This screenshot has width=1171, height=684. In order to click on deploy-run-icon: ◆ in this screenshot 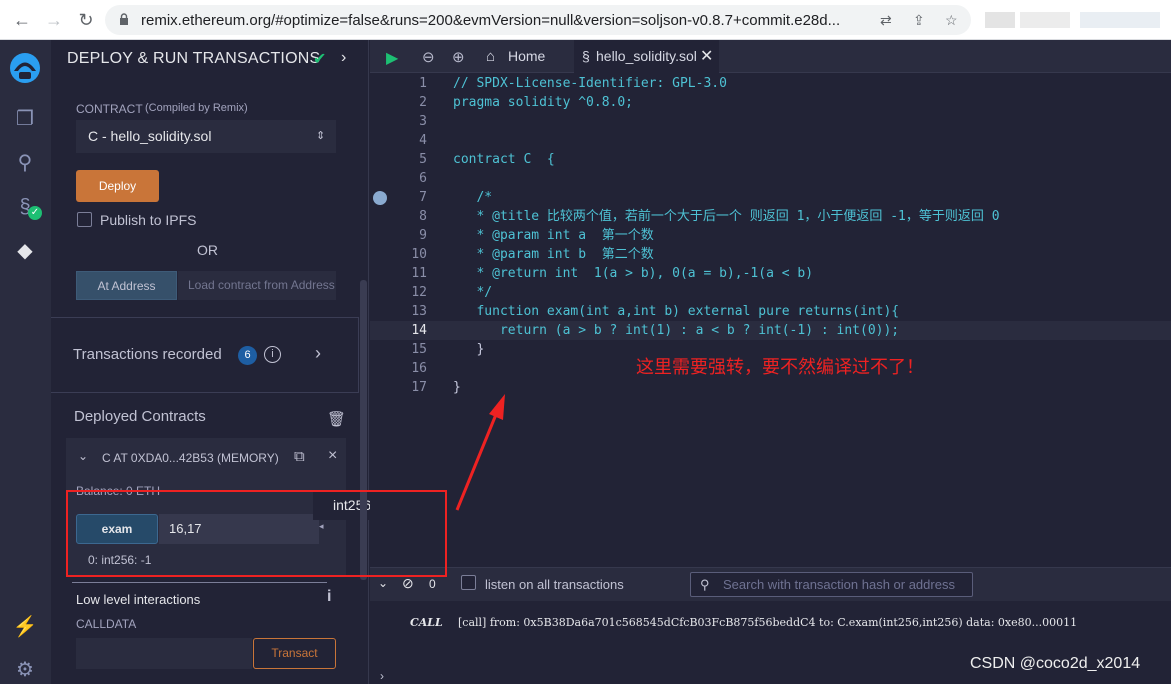, I will do `click(25, 251)`.